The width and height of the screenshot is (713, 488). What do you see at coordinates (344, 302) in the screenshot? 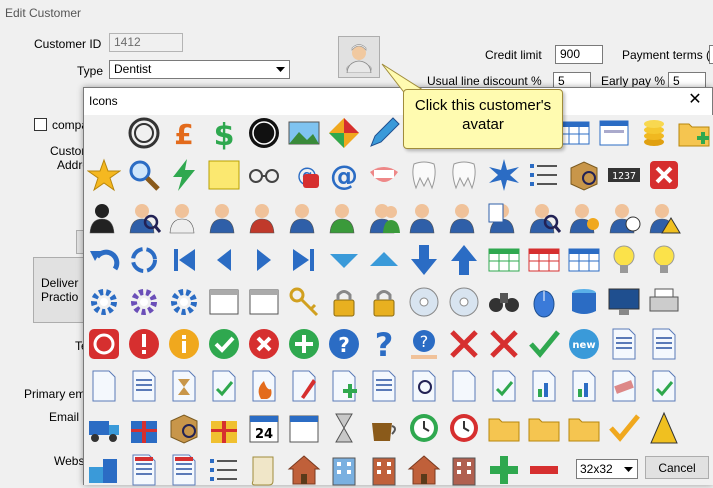
I see `padlock-key-icon` at bounding box center [344, 302].